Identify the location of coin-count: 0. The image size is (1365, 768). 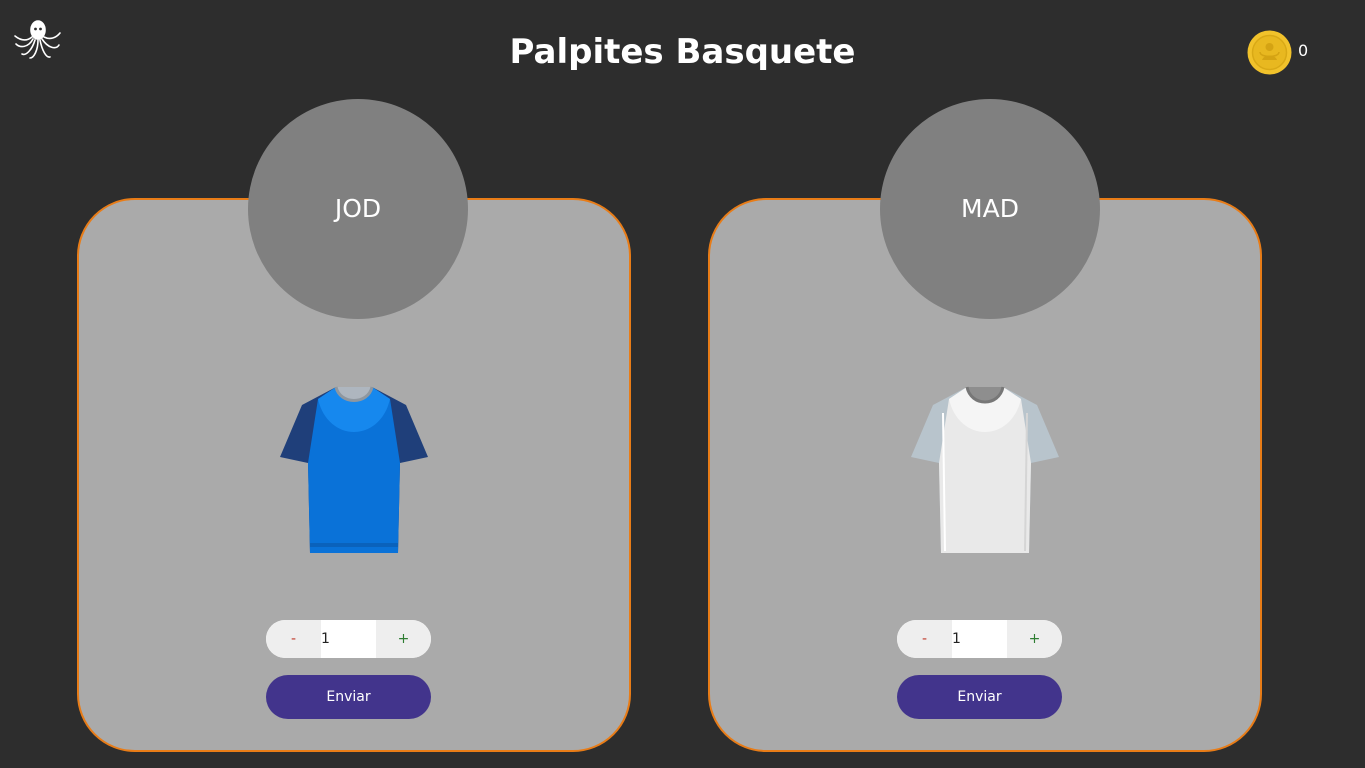
(1303, 50).